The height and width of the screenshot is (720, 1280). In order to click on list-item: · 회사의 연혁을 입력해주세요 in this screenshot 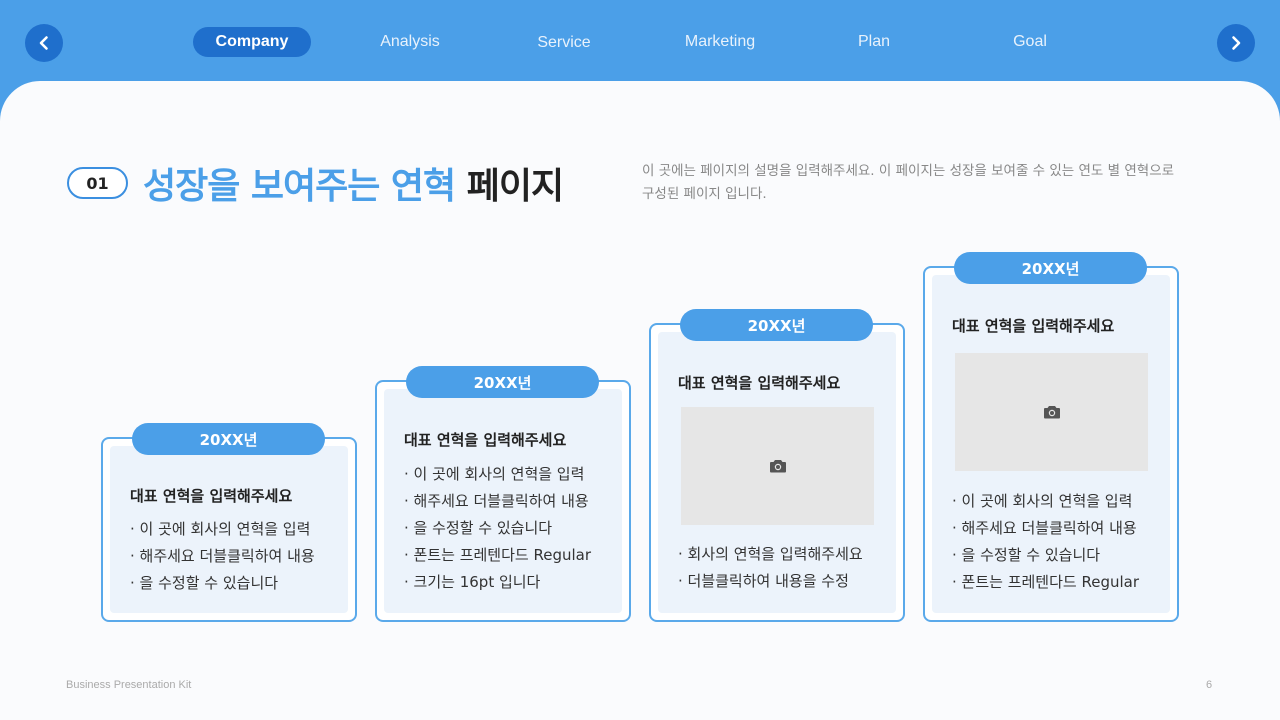, I will do `click(770, 554)`.